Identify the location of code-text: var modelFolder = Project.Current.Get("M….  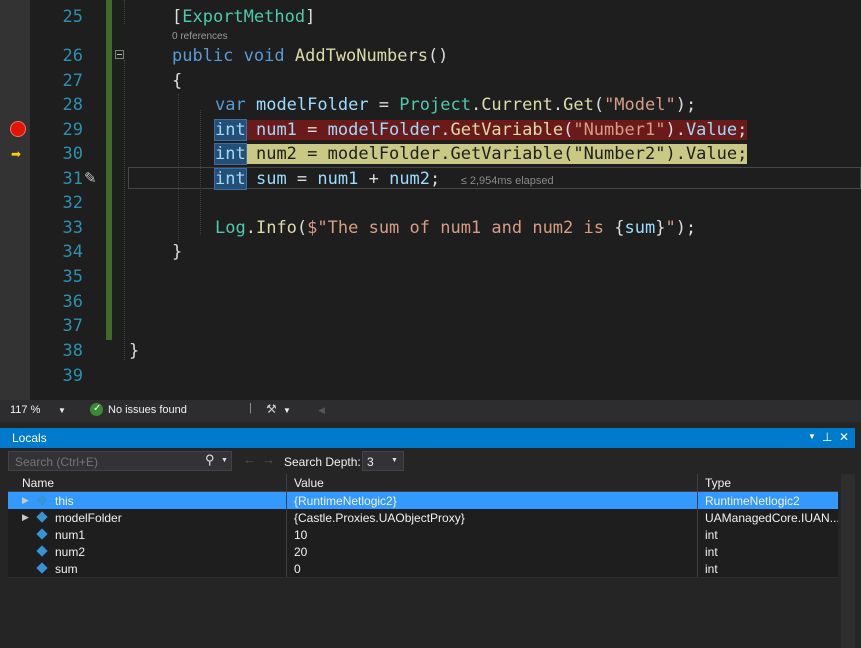
(456, 105).